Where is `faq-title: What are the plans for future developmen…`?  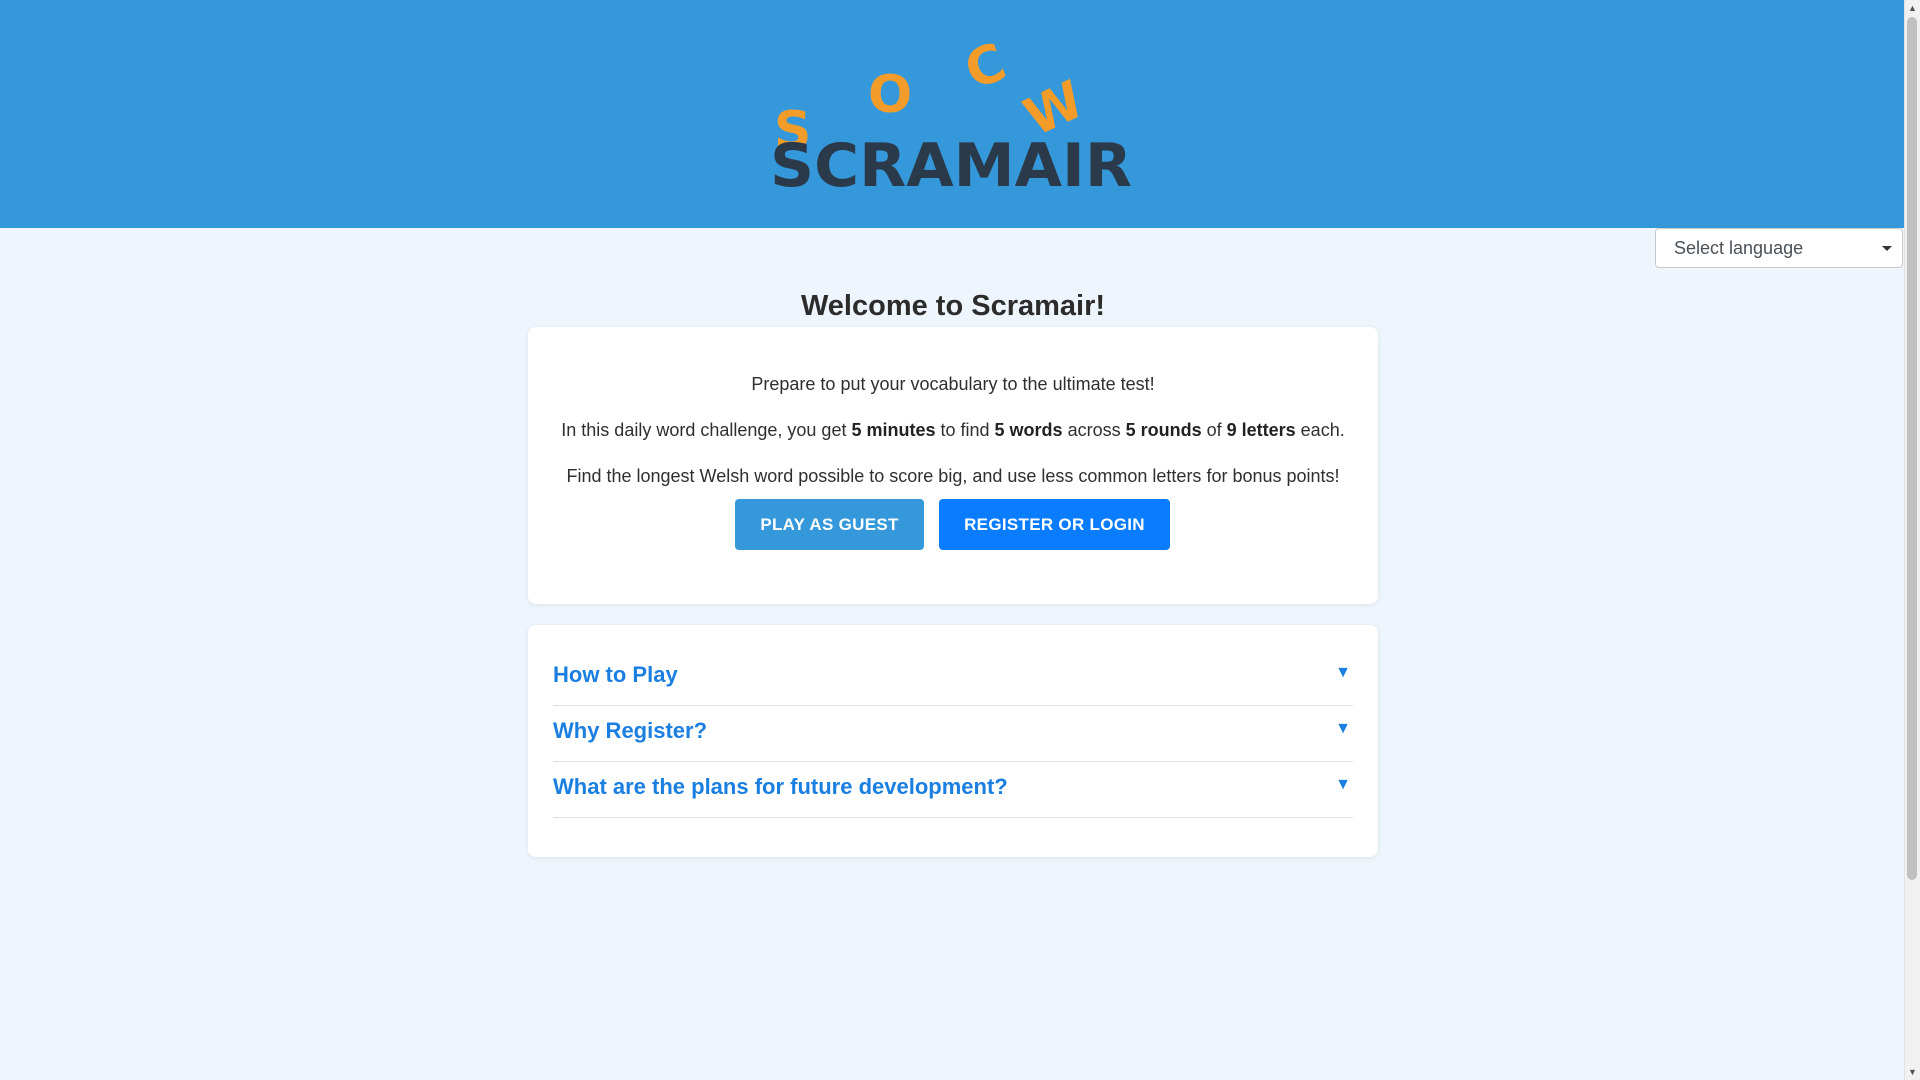
faq-title: What are the plans for future developmen… is located at coordinates (780, 786).